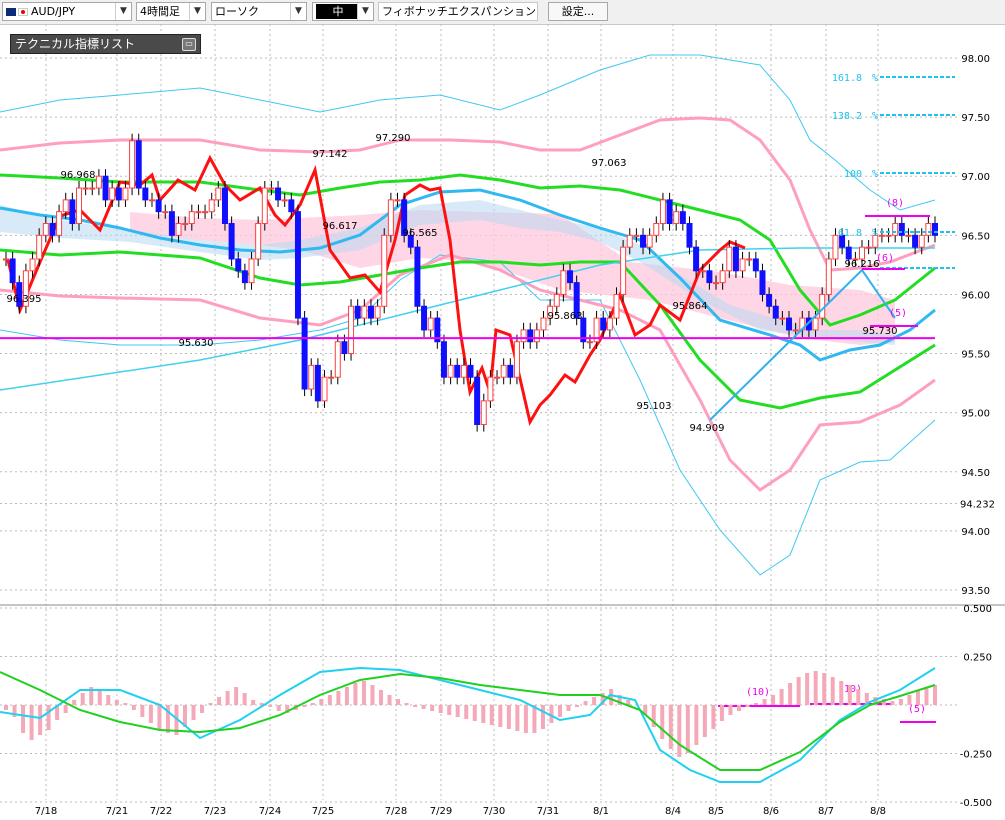  Describe the element at coordinates (105, 44) in the screenshot. I see `indicator-list-panel: テクニカル指標リスト ▭` at that location.